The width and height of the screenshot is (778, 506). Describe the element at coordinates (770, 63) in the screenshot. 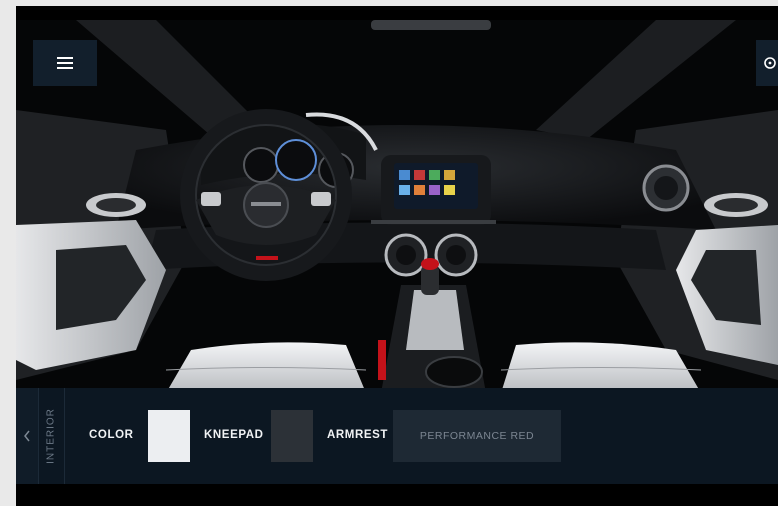

I see `steering-wheel-icon` at that location.